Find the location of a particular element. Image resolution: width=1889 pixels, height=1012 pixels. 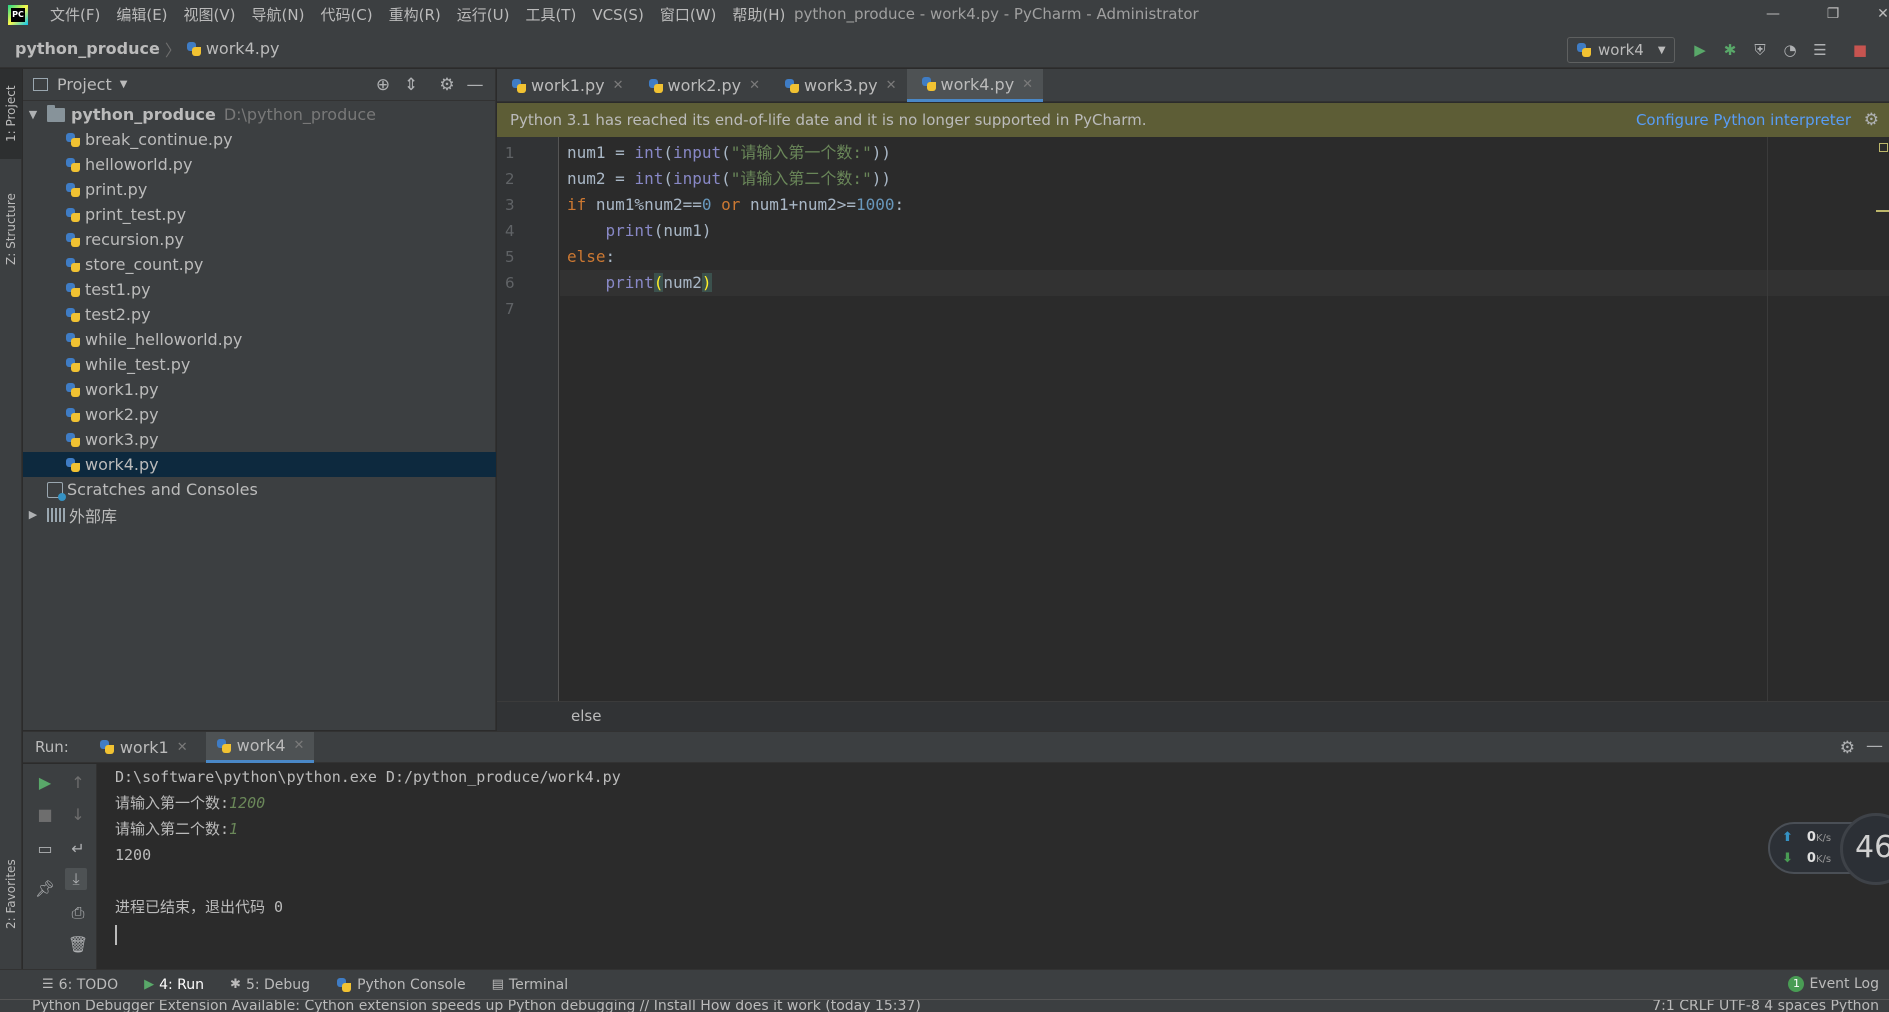

tree-item-external-libraries: ▶ 外部库 is located at coordinates (259, 514).